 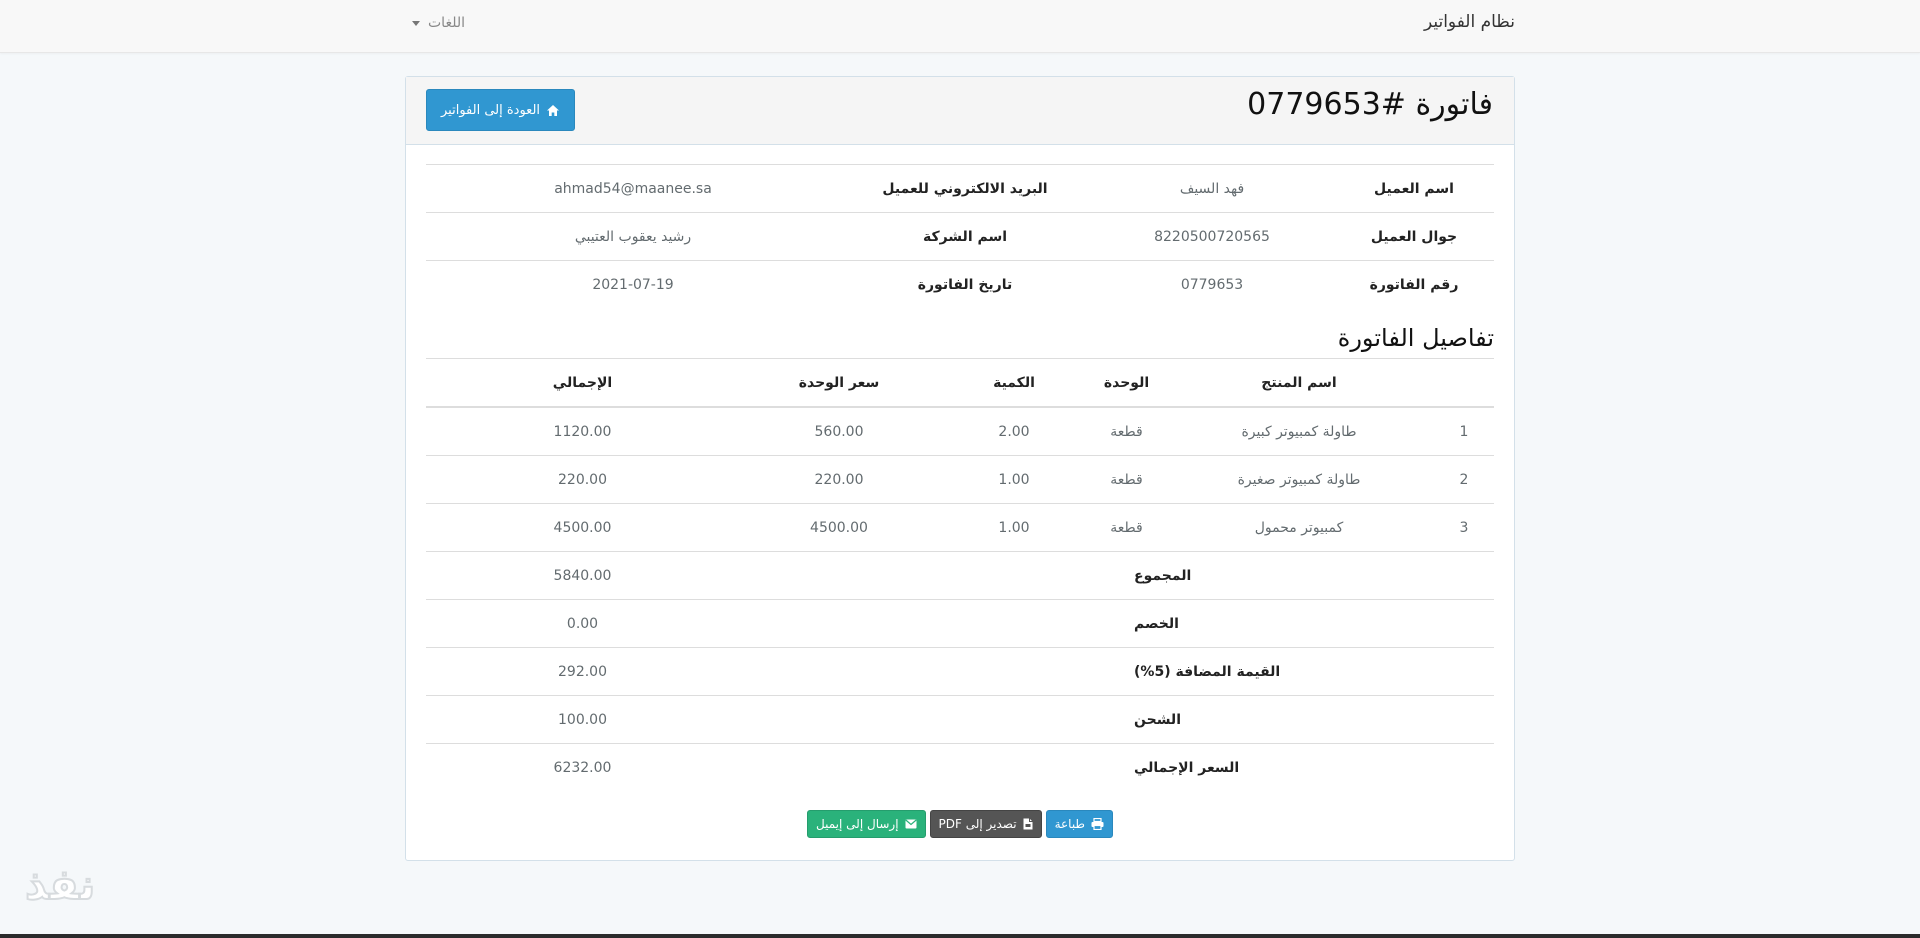 What do you see at coordinates (582, 383) in the screenshot?
I see `column-header-total: الإجمالي` at bounding box center [582, 383].